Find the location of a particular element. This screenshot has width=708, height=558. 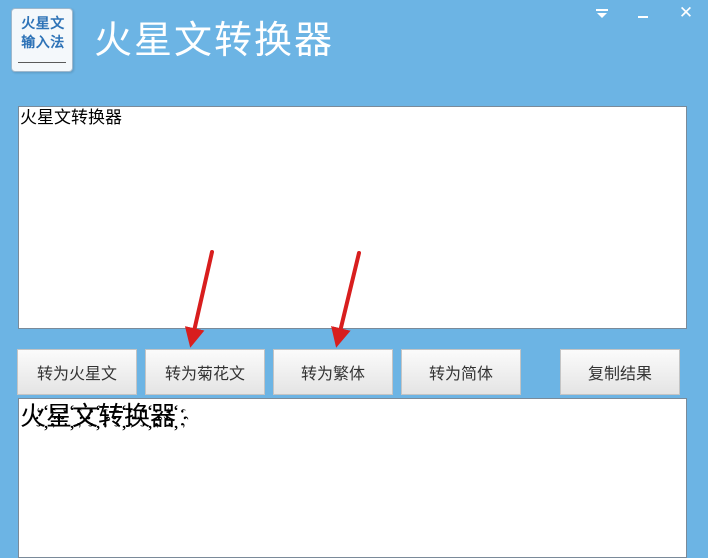

minimize-button is located at coordinates (643, 13).